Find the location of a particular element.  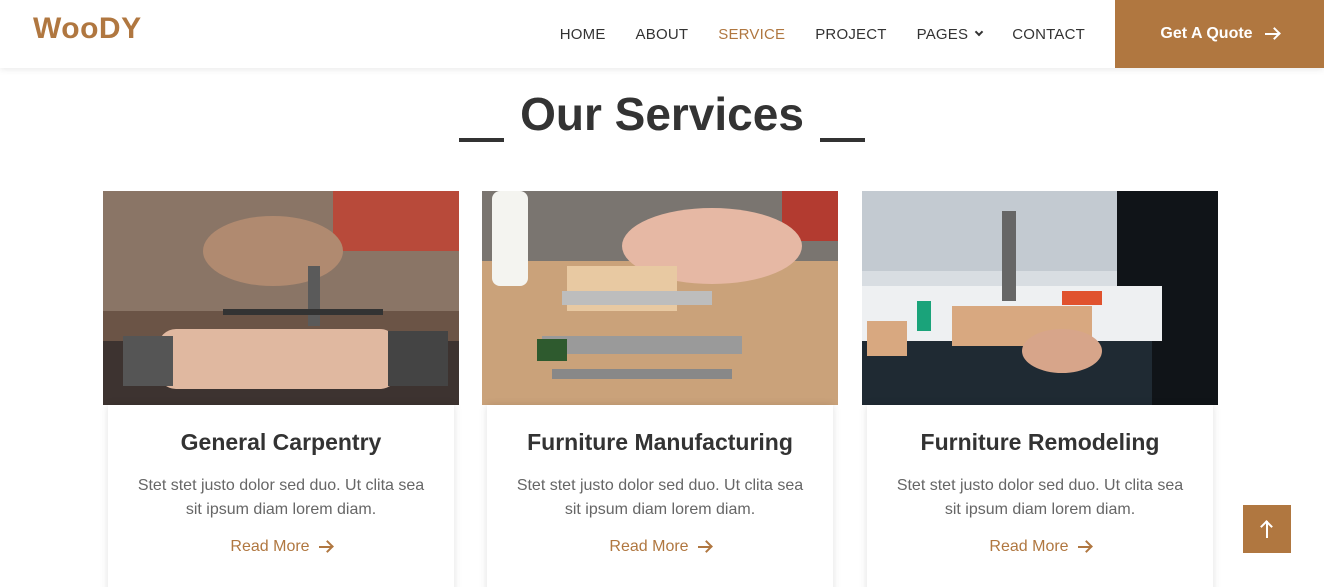

nav-service: SERVICE is located at coordinates (751, 34).